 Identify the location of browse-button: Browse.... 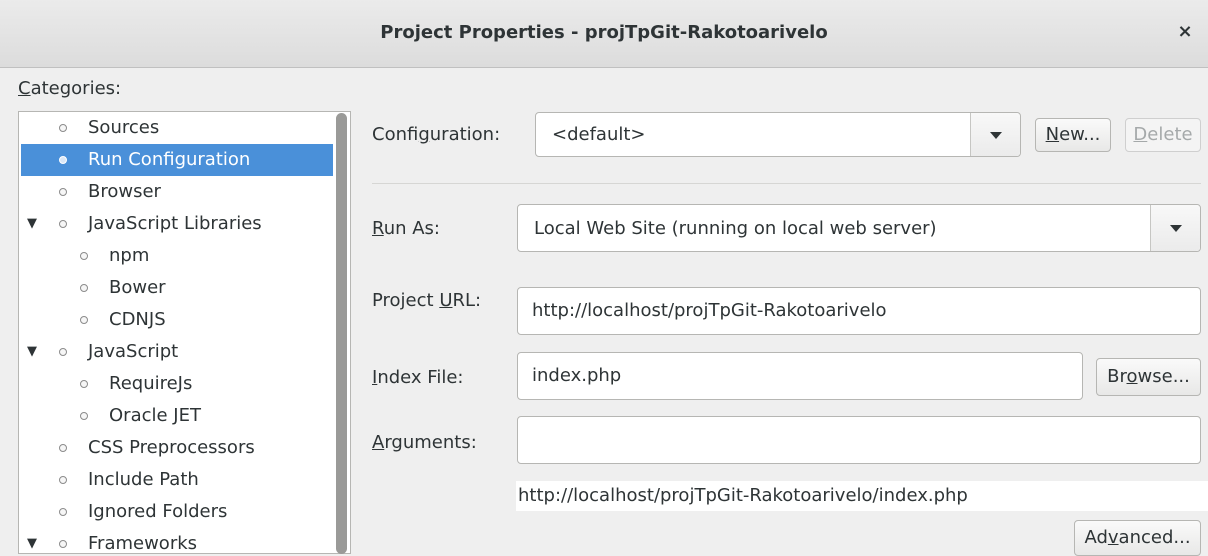
(1148, 377).